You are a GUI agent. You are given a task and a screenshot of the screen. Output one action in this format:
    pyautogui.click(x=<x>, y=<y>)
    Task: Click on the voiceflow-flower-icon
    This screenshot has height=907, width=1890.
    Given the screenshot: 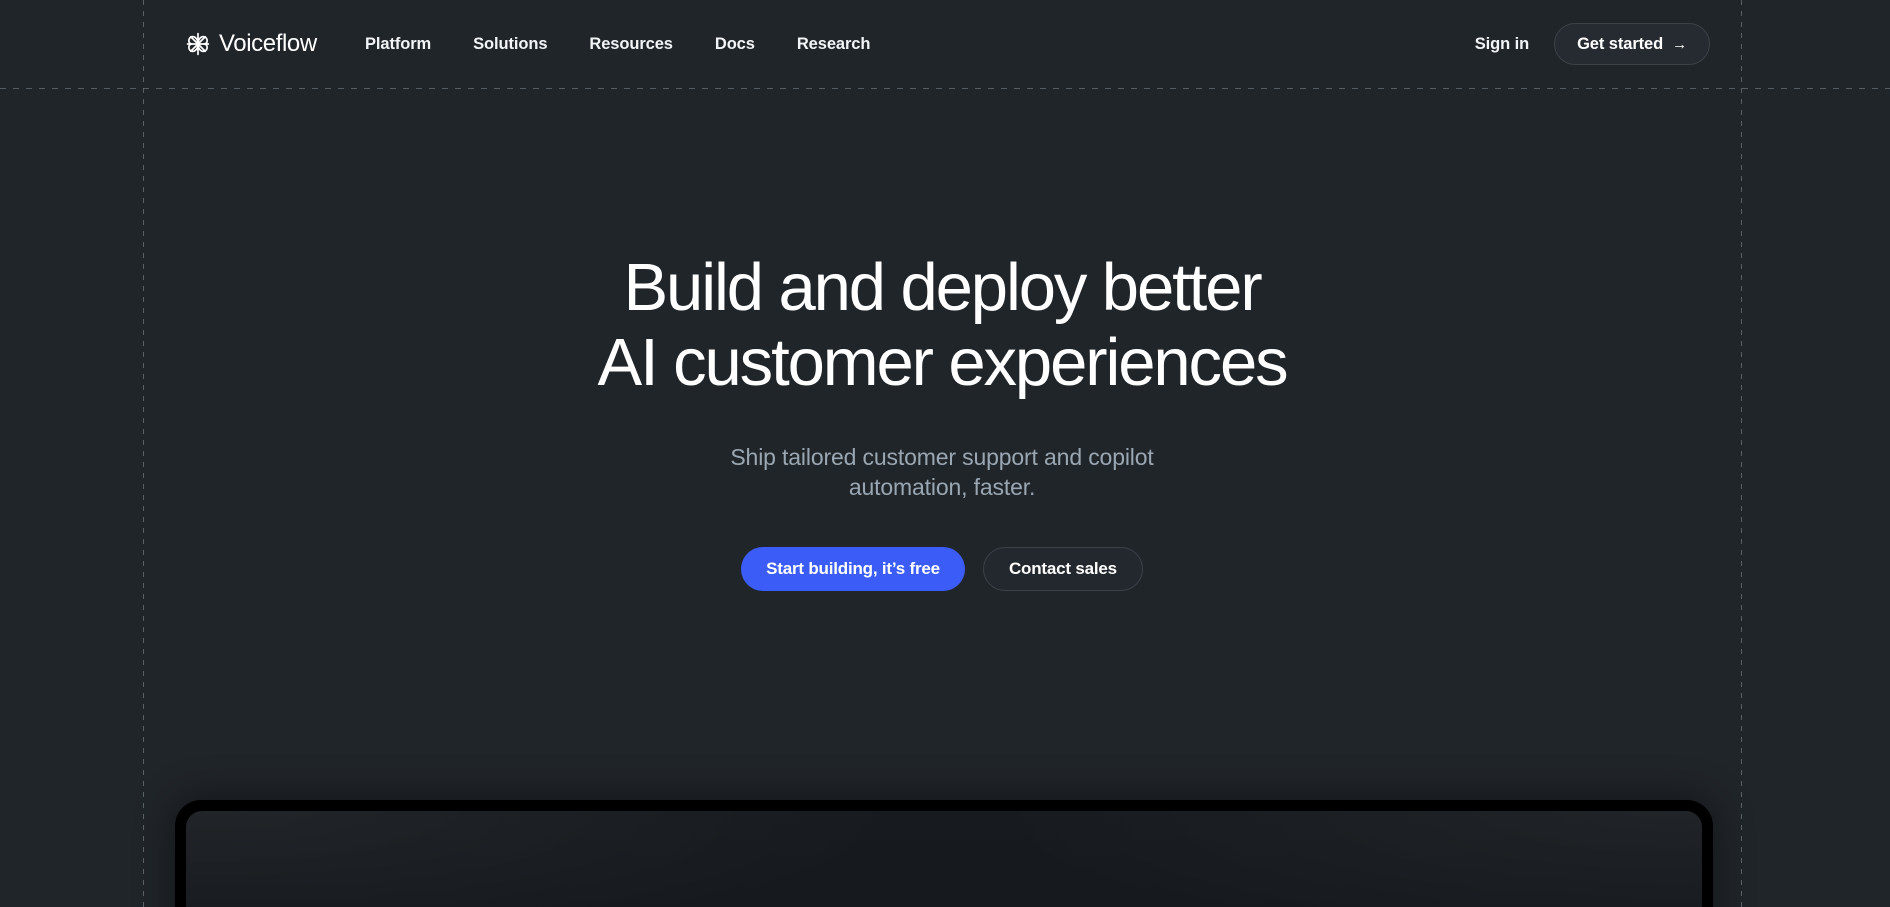 What is the action you would take?
    pyautogui.click(x=198, y=44)
    